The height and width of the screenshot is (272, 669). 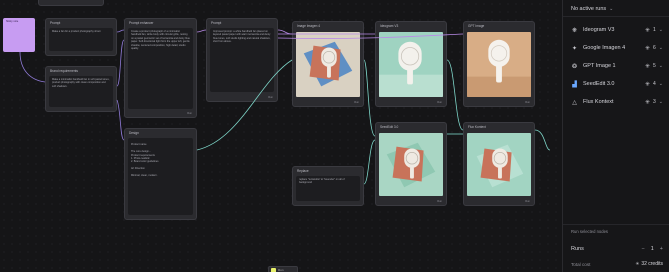 What do you see at coordinates (661, 249) in the screenshot?
I see `increment-button: +` at bounding box center [661, 249].